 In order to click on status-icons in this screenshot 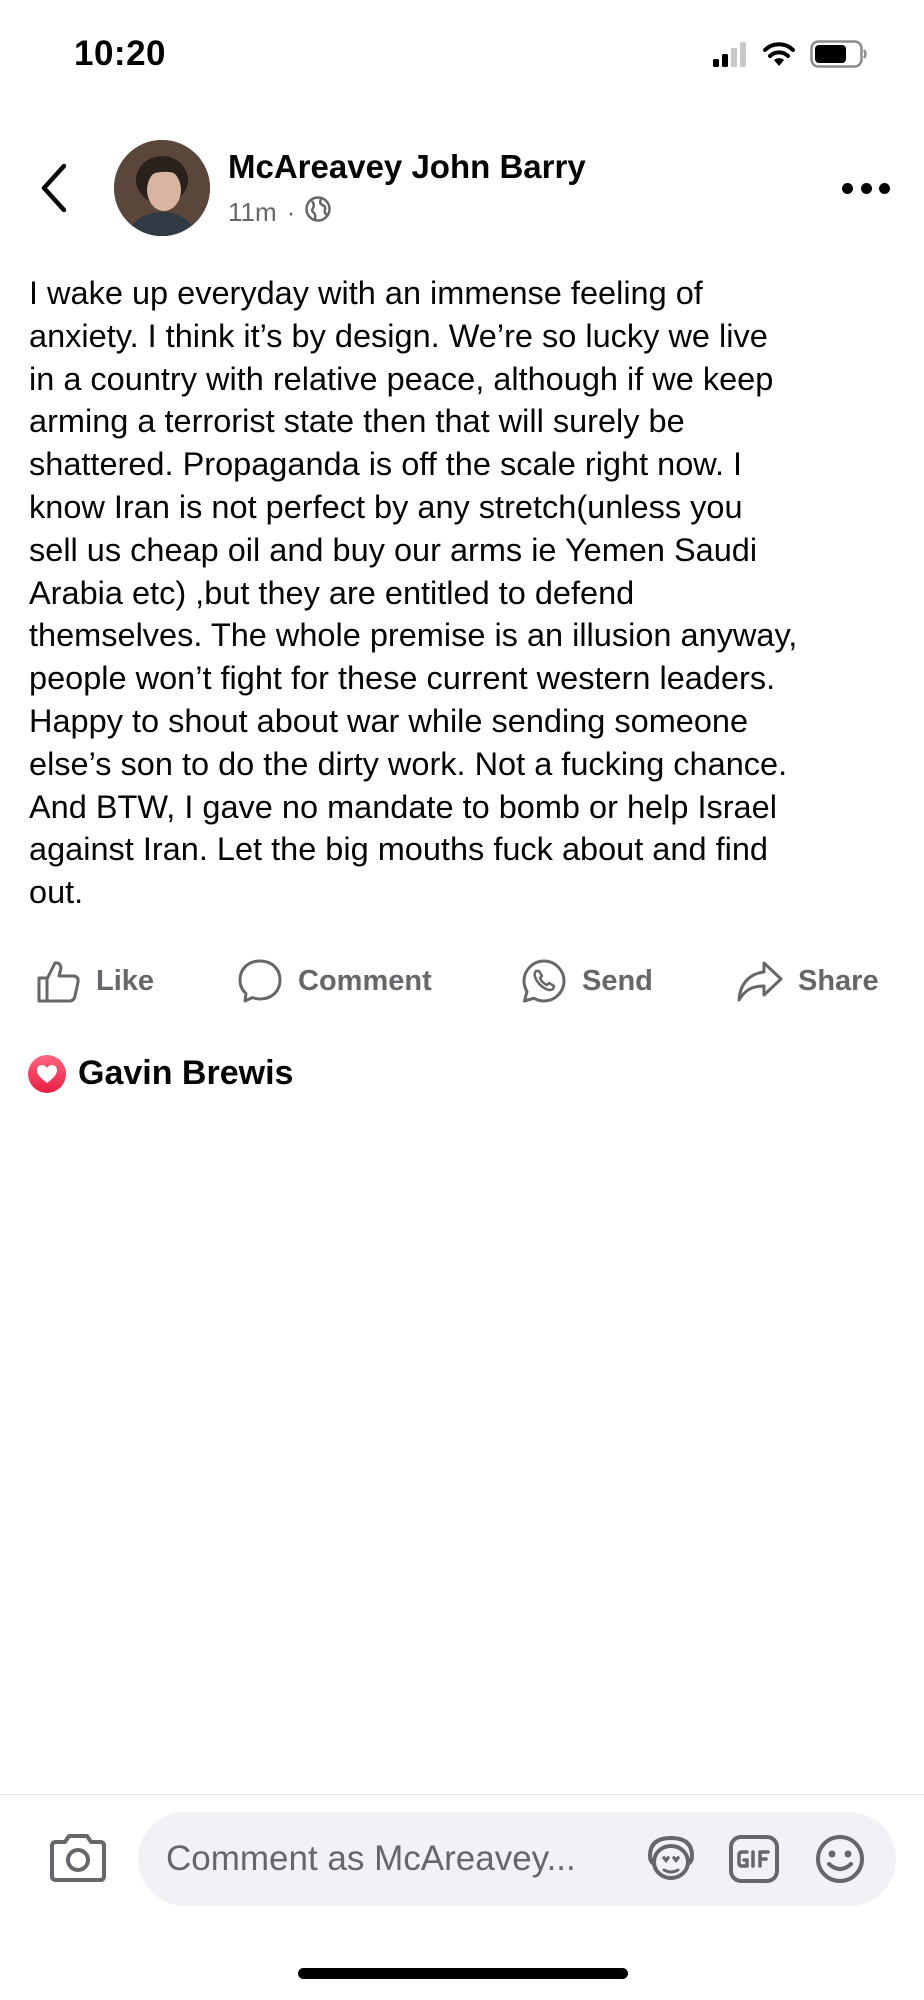, I will do `click(790, 56)`.